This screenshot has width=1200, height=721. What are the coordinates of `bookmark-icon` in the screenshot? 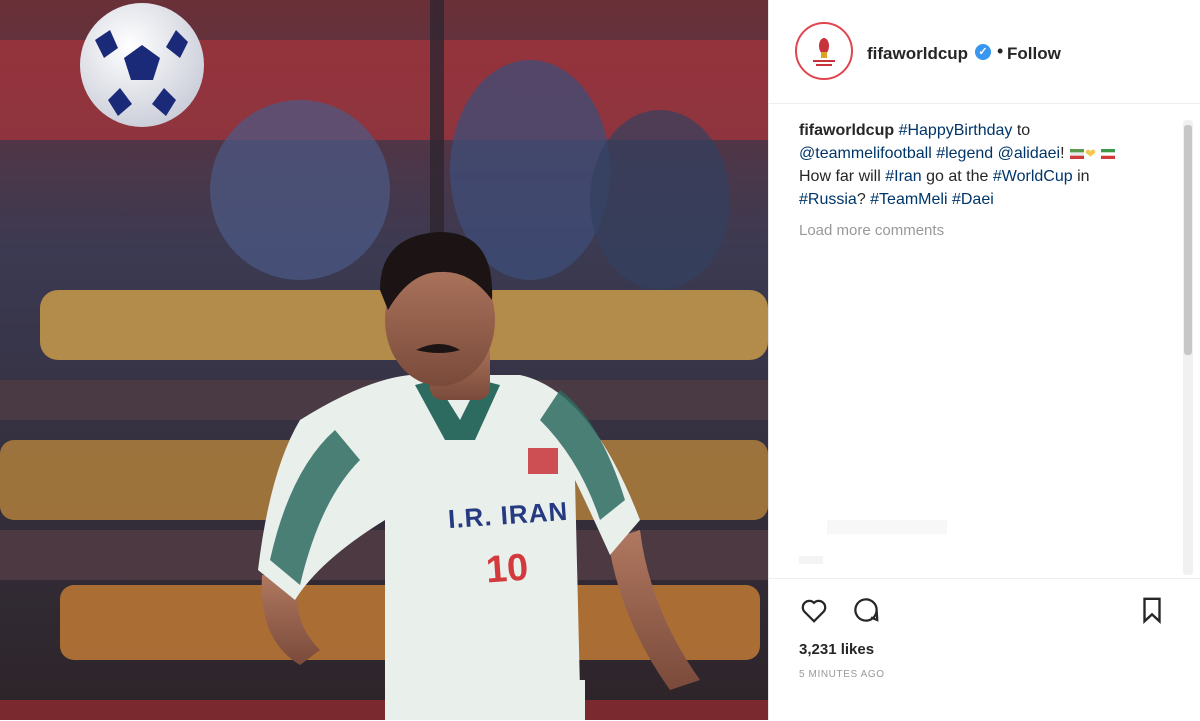 It's located at (1152, 610).